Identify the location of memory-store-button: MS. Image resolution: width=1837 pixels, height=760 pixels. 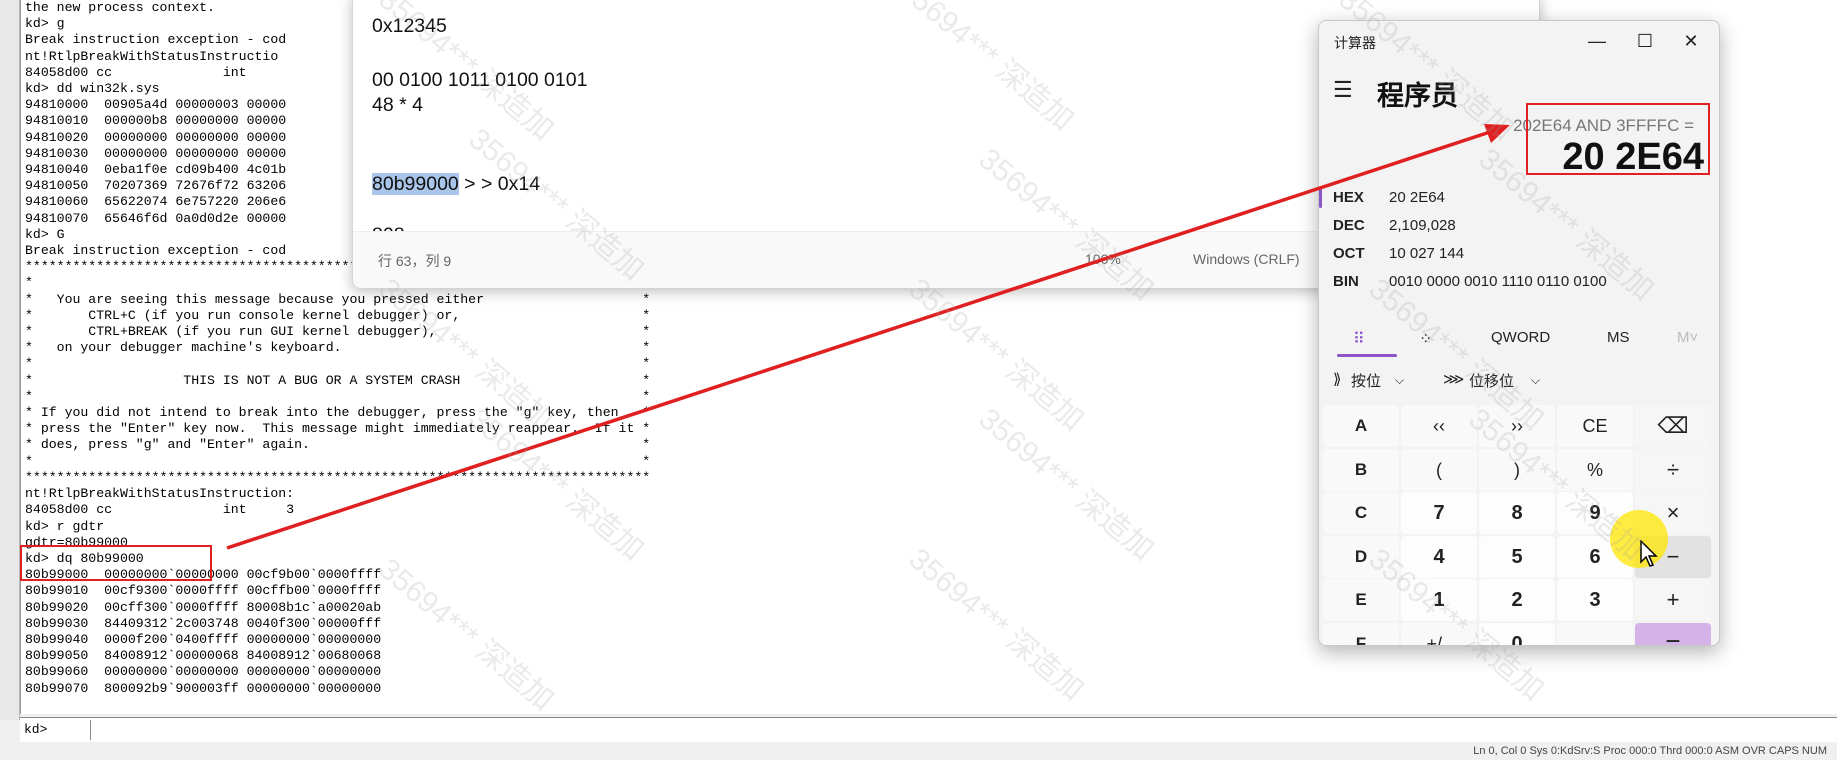
(1618, 337).